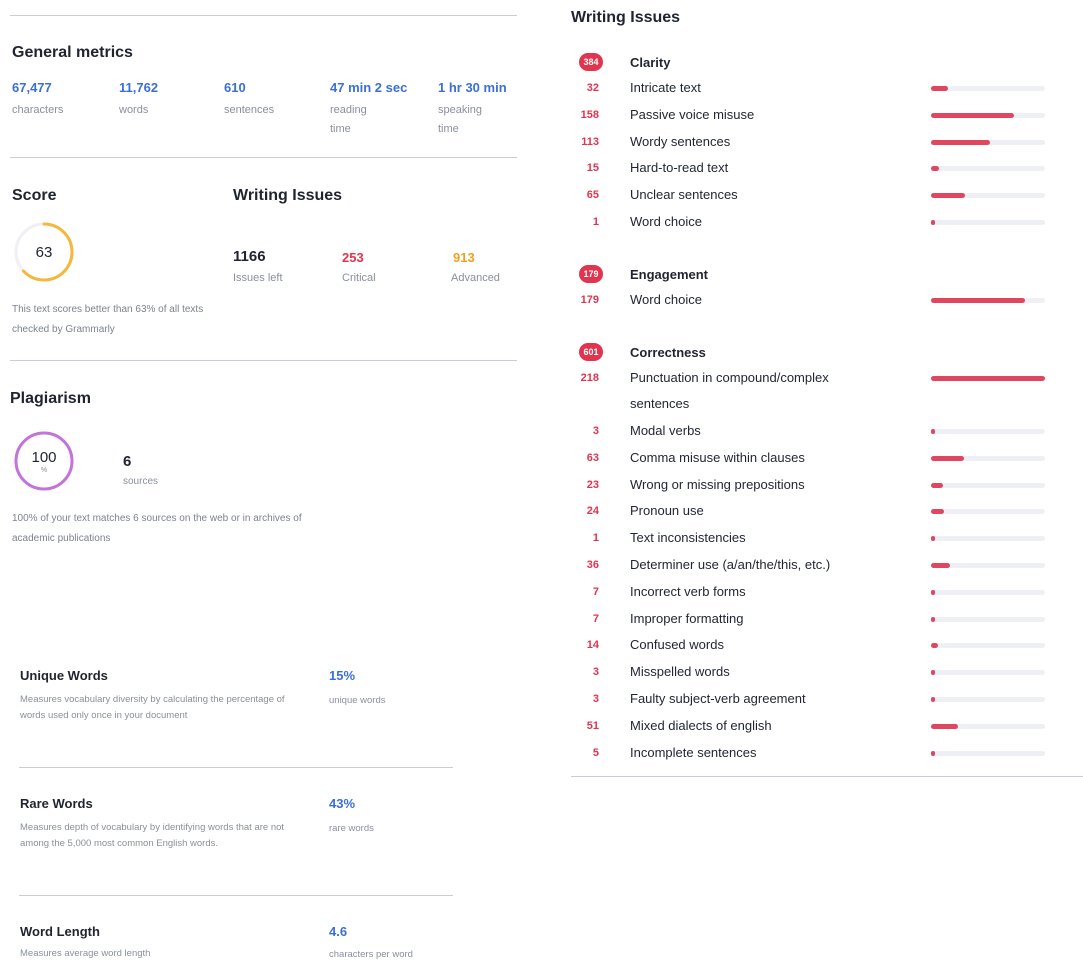 The height and width of the screenshot is (964, 1083). I want to click on issue-row: 65 Unclear sentences, so click(811, 195).